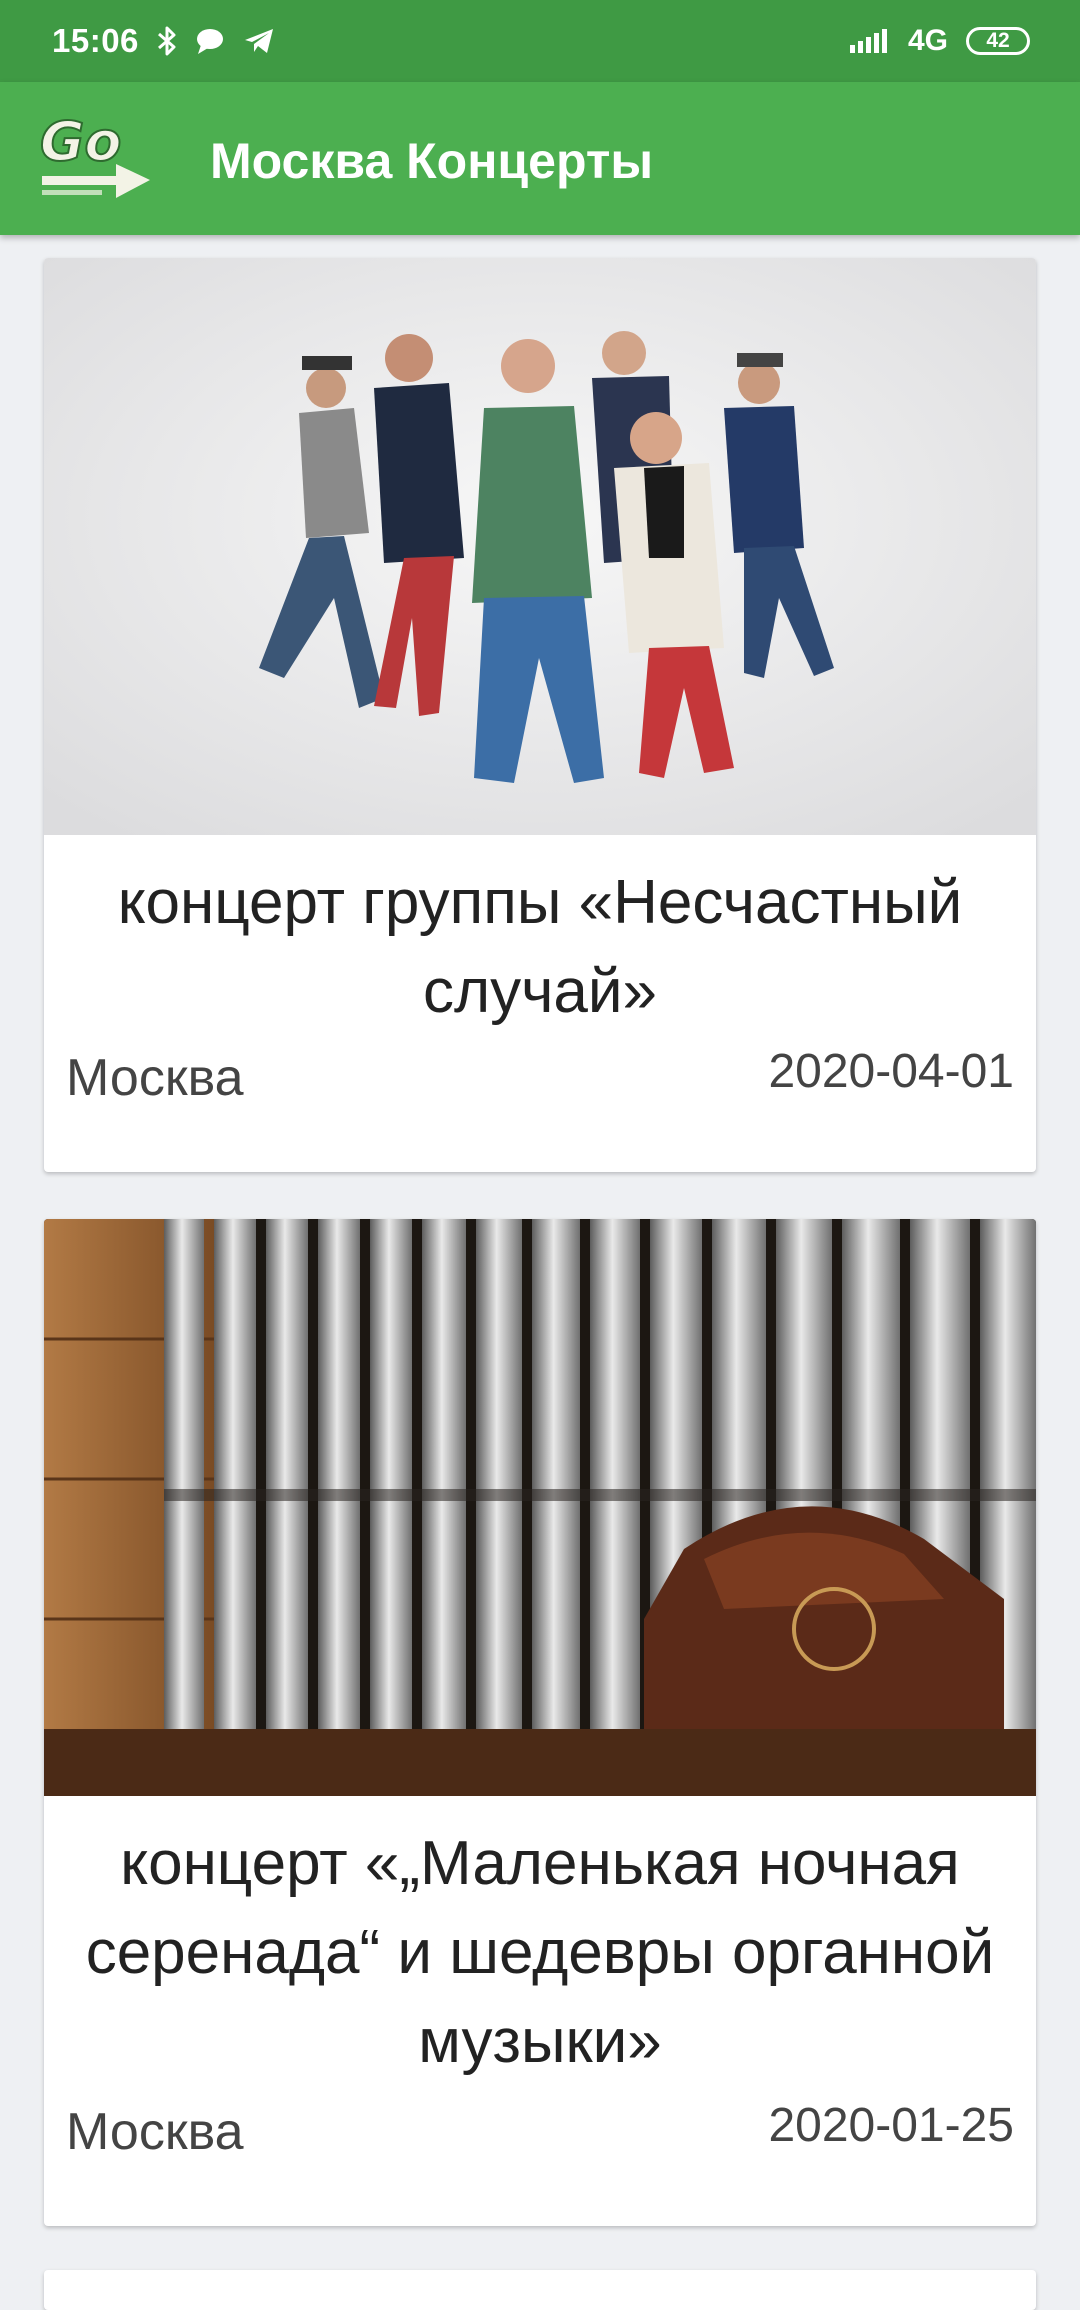 This screenshot has width=1080, height=2310. What do you see at coordinates (432, 161) in the screenshot?
I see `app-title: Москва Концерты` at bounding box center [432, 161].